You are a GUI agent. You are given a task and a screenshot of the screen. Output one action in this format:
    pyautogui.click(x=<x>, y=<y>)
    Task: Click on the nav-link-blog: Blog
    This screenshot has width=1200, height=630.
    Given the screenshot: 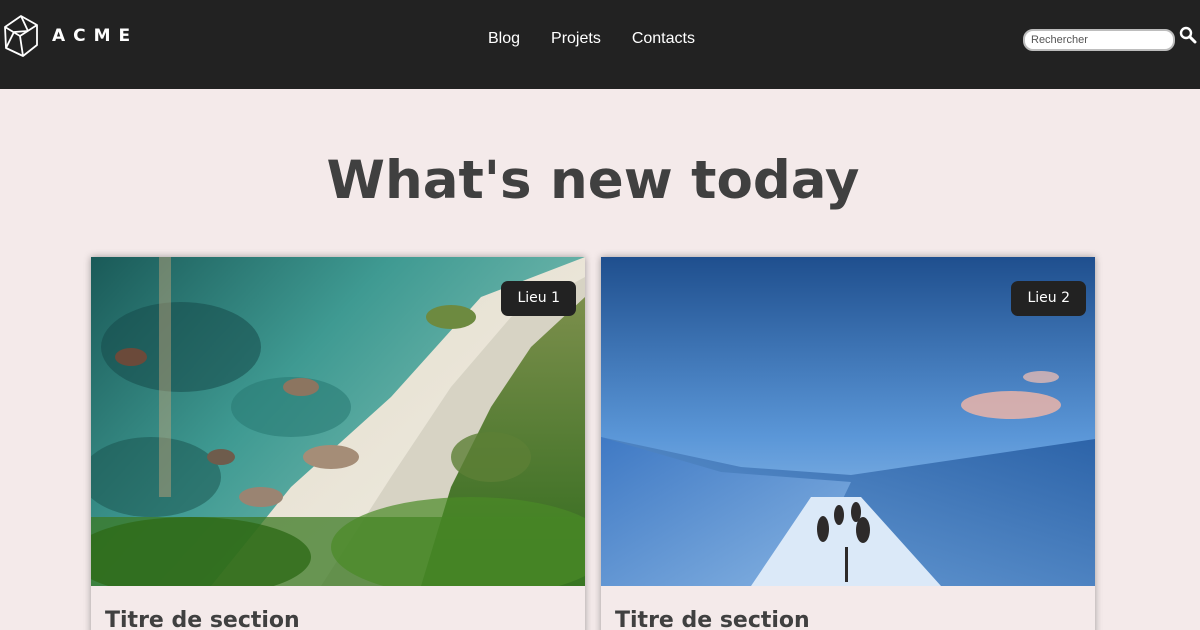 What is the action you would take?
    pyautogui.click(x=504, y=39)
    